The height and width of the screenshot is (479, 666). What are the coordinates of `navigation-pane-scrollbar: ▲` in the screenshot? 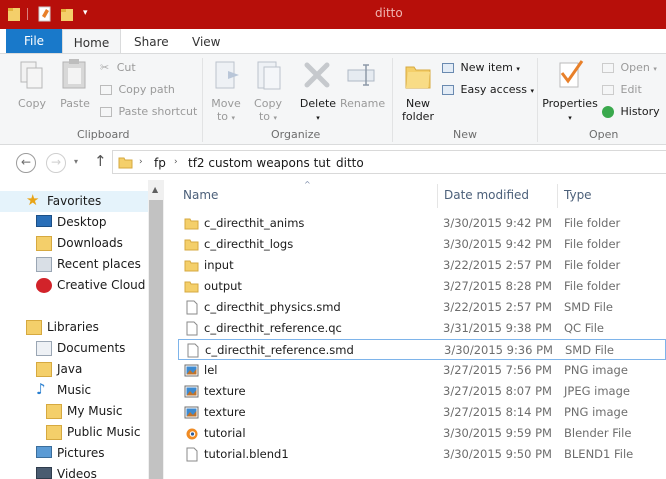 It's located at (156, 329).